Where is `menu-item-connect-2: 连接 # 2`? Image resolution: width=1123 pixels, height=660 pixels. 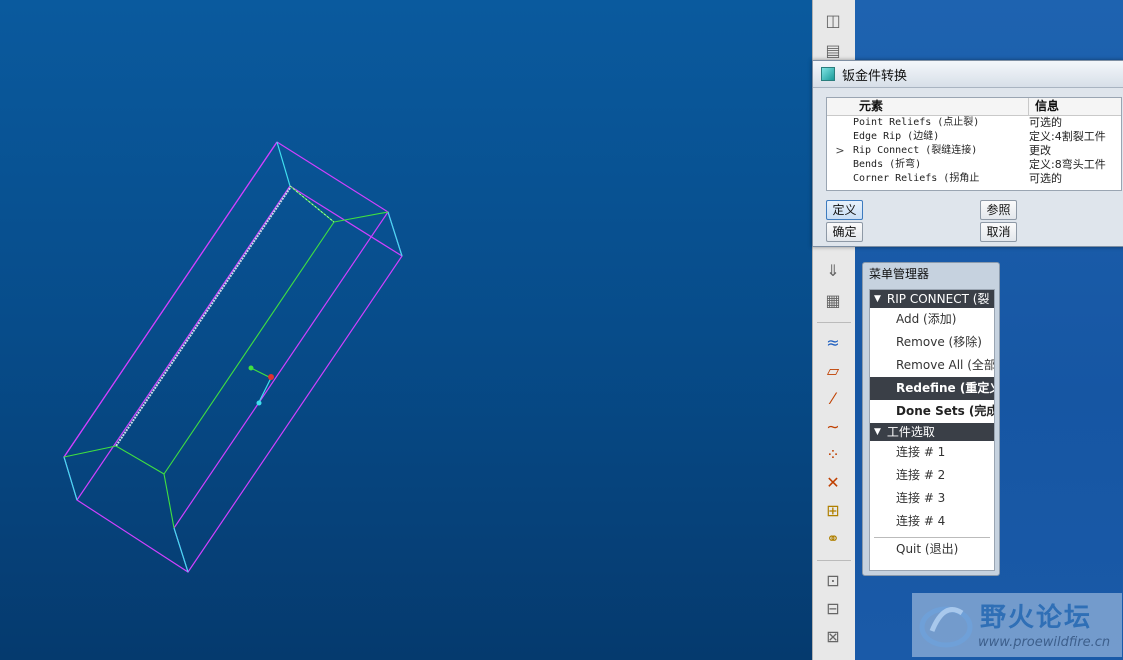
menu-item-connect-2: 连接 # 2 is located at coordinates (932, 475).